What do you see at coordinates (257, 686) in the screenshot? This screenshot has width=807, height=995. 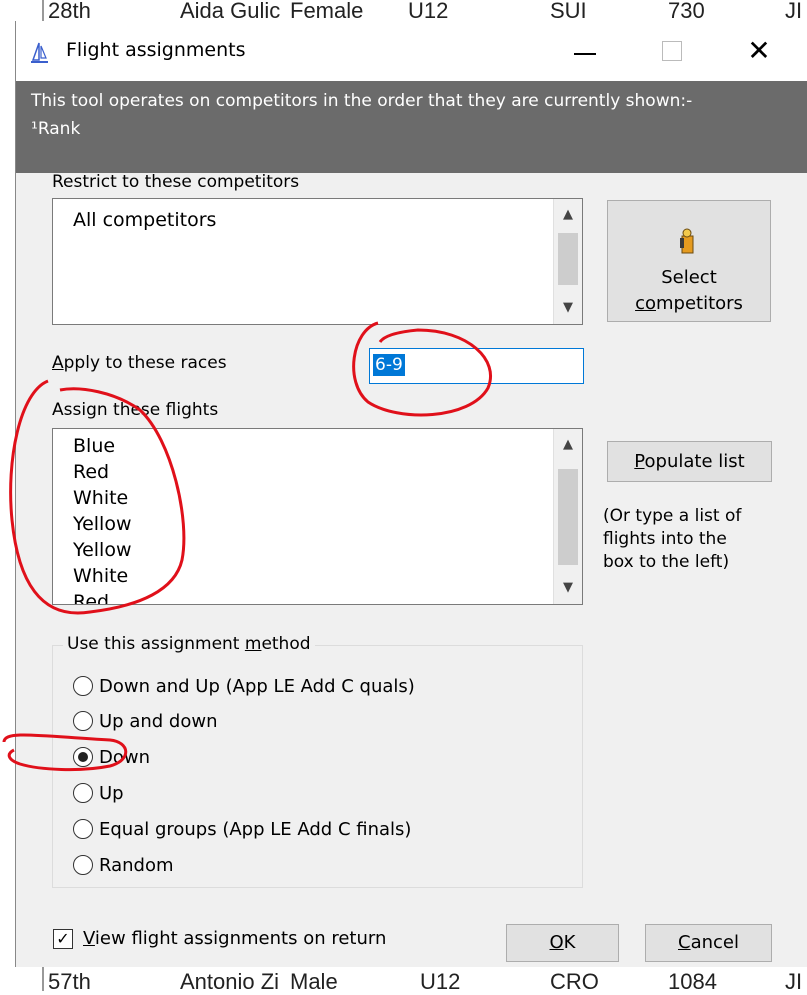 I see `radio-label: Down and Up (App LE Add C quals)` at bounding box center [257, 686].